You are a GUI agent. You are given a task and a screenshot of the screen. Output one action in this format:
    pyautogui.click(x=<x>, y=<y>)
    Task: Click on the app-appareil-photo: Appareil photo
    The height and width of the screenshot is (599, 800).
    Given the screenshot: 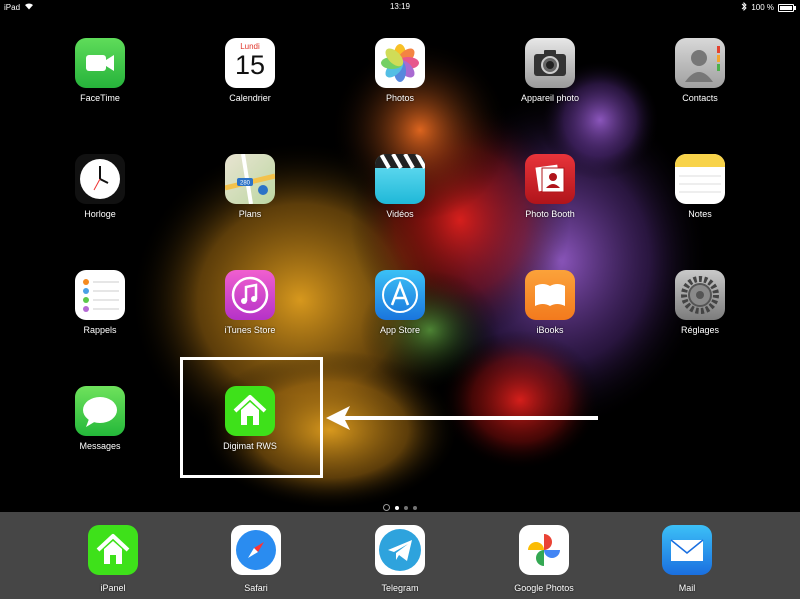 What is the action you would take?
    pyautogui.click(x=550, y=70)
    